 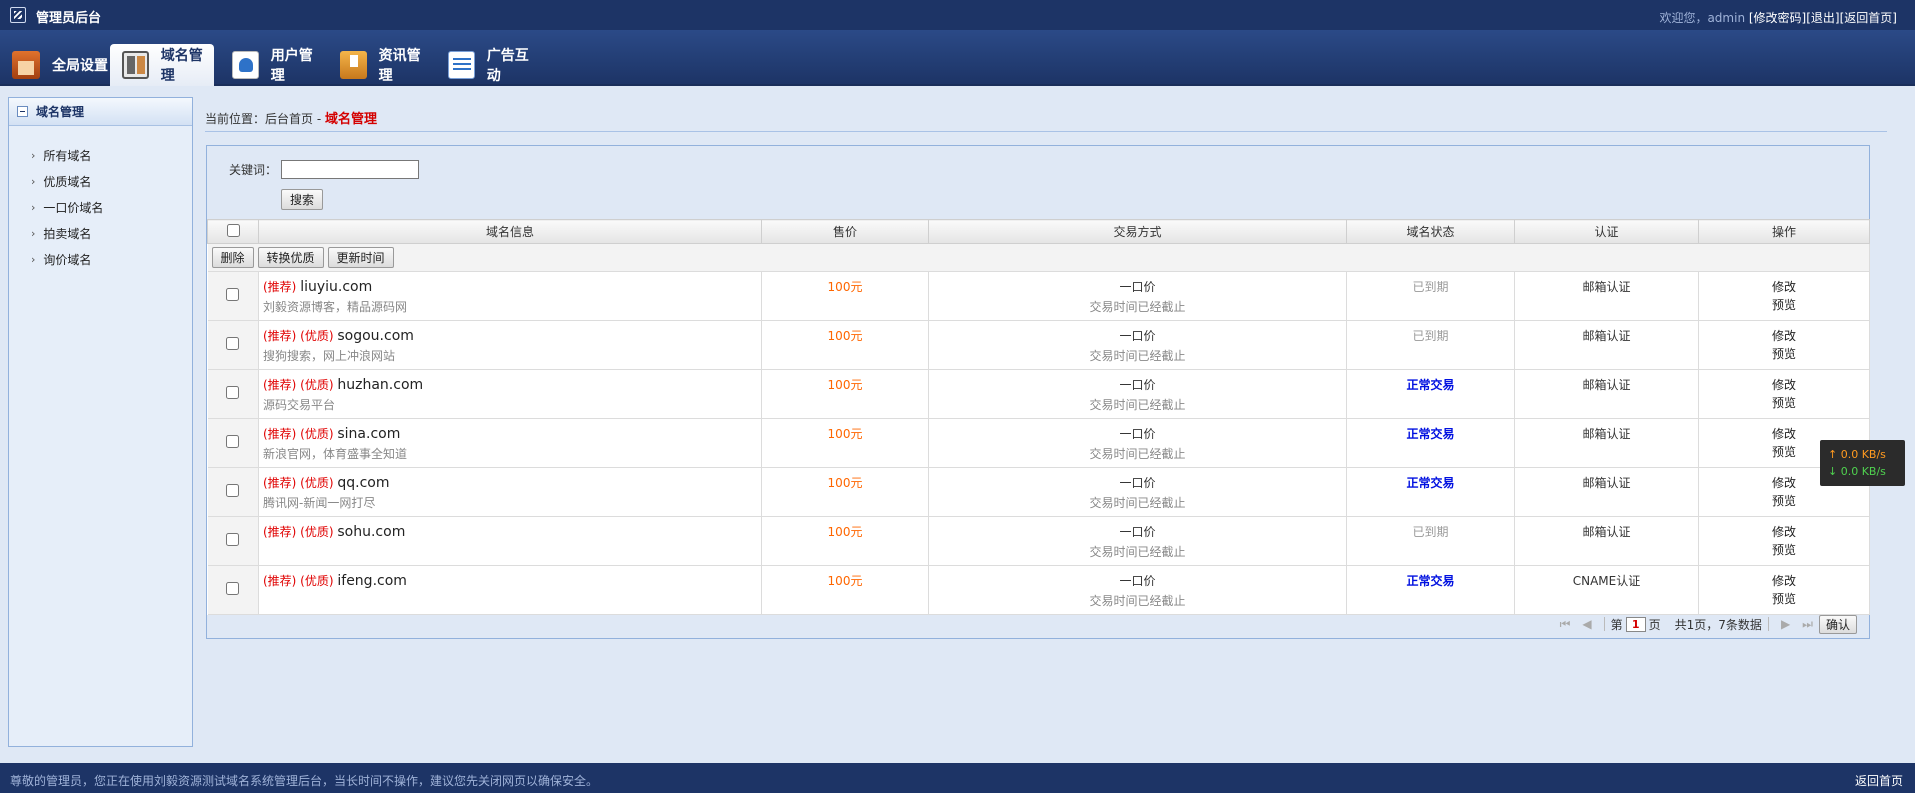 I want to click on domain-name: huzhan.com, so click(x=380, y=385).